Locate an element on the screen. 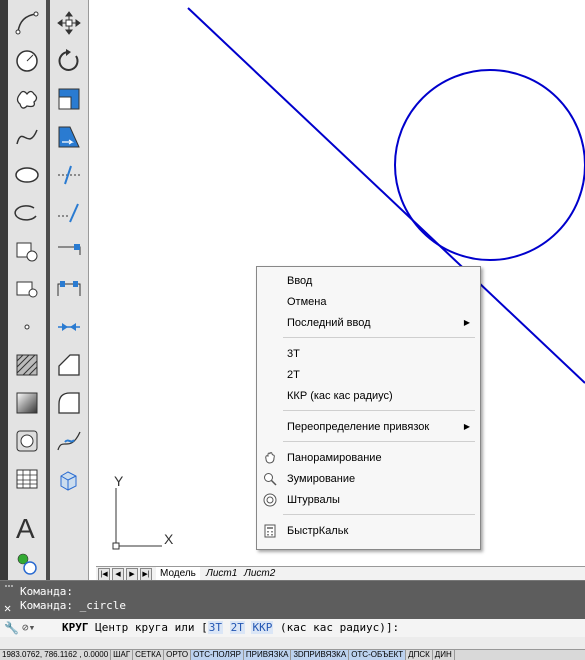 This screenshot has height=660, width=585. make-block-tool-button is located at coordinates (27, 289).